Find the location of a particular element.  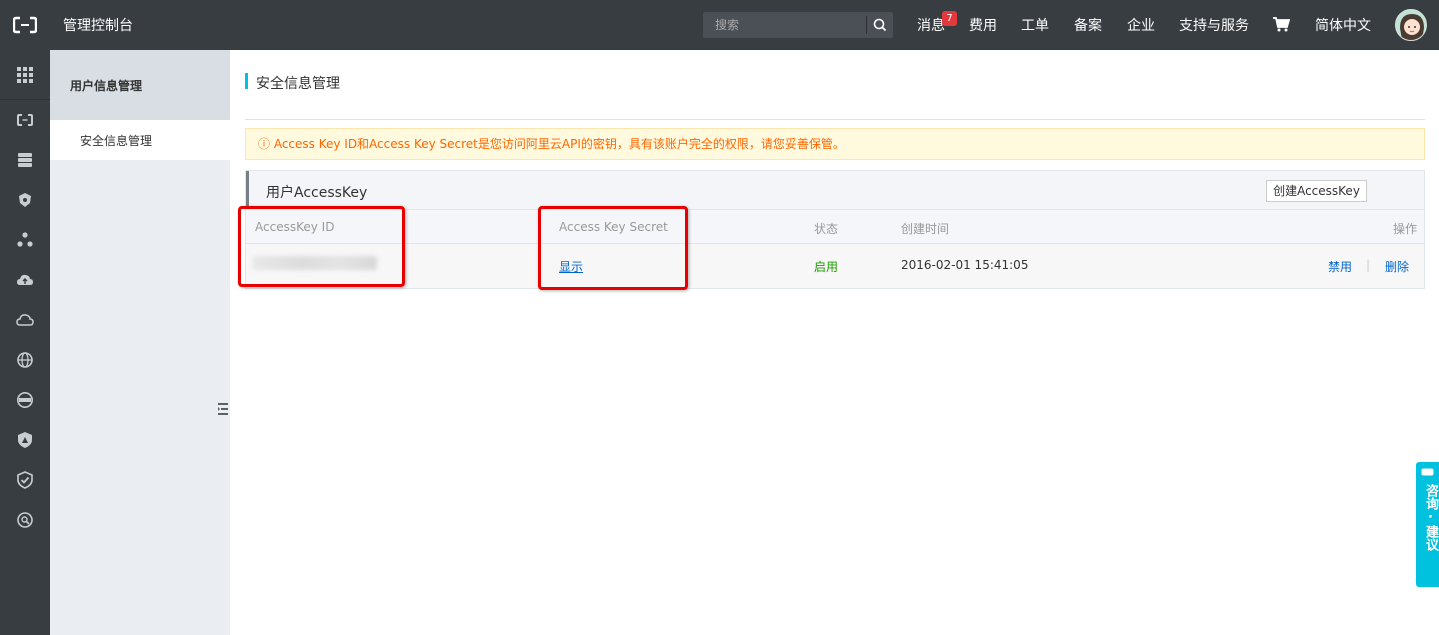

sidebar-collapse-icon is located at coordinates (223, 409).